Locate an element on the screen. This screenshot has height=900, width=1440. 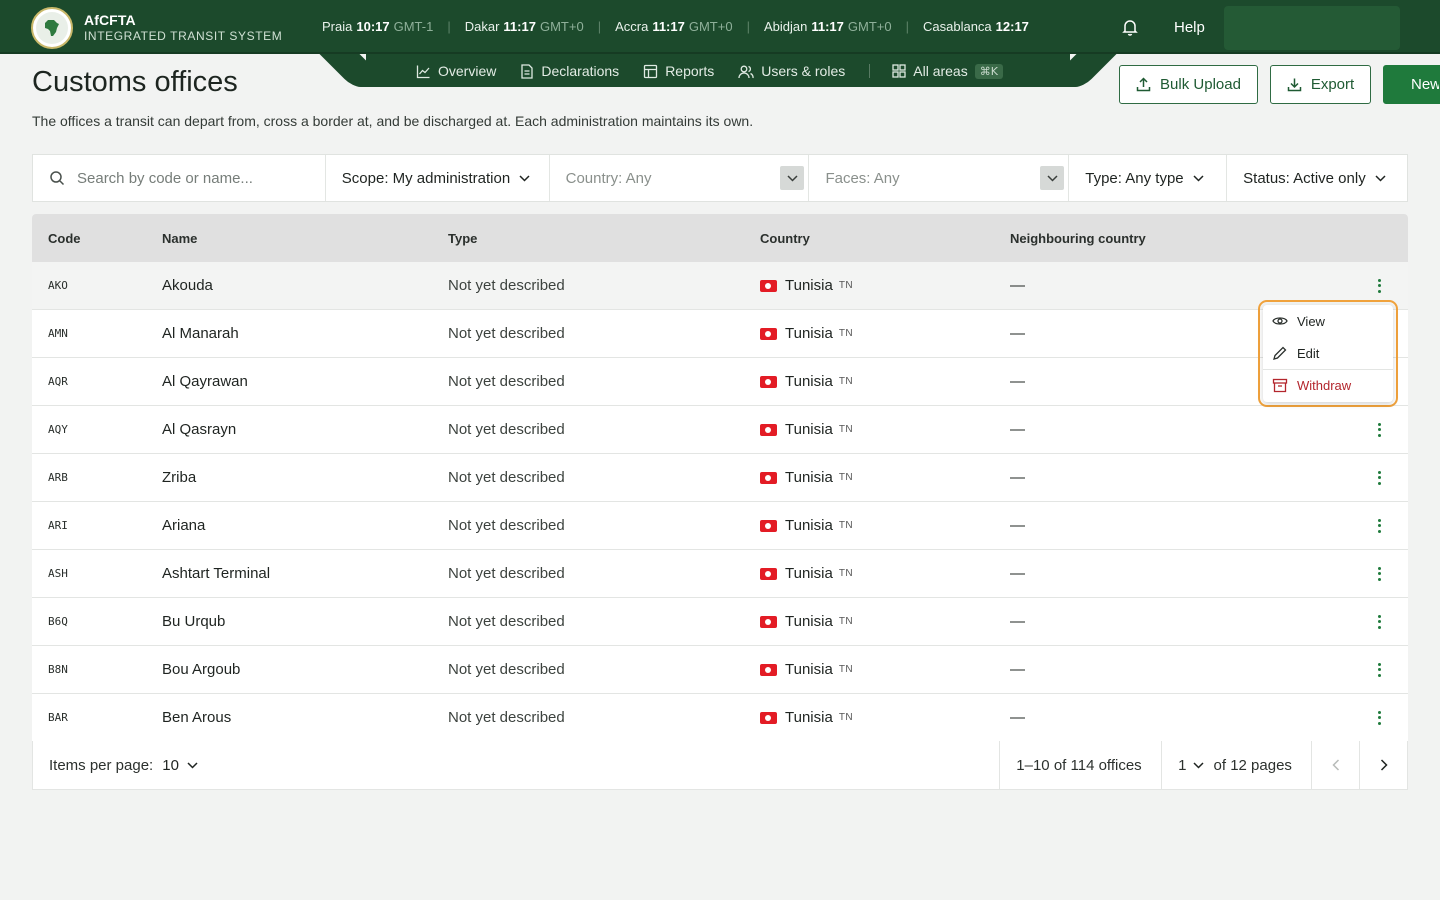
table-row: B8N Bou Argoub Not yet described Tunisia TN — is located at coordinates (720, 670).